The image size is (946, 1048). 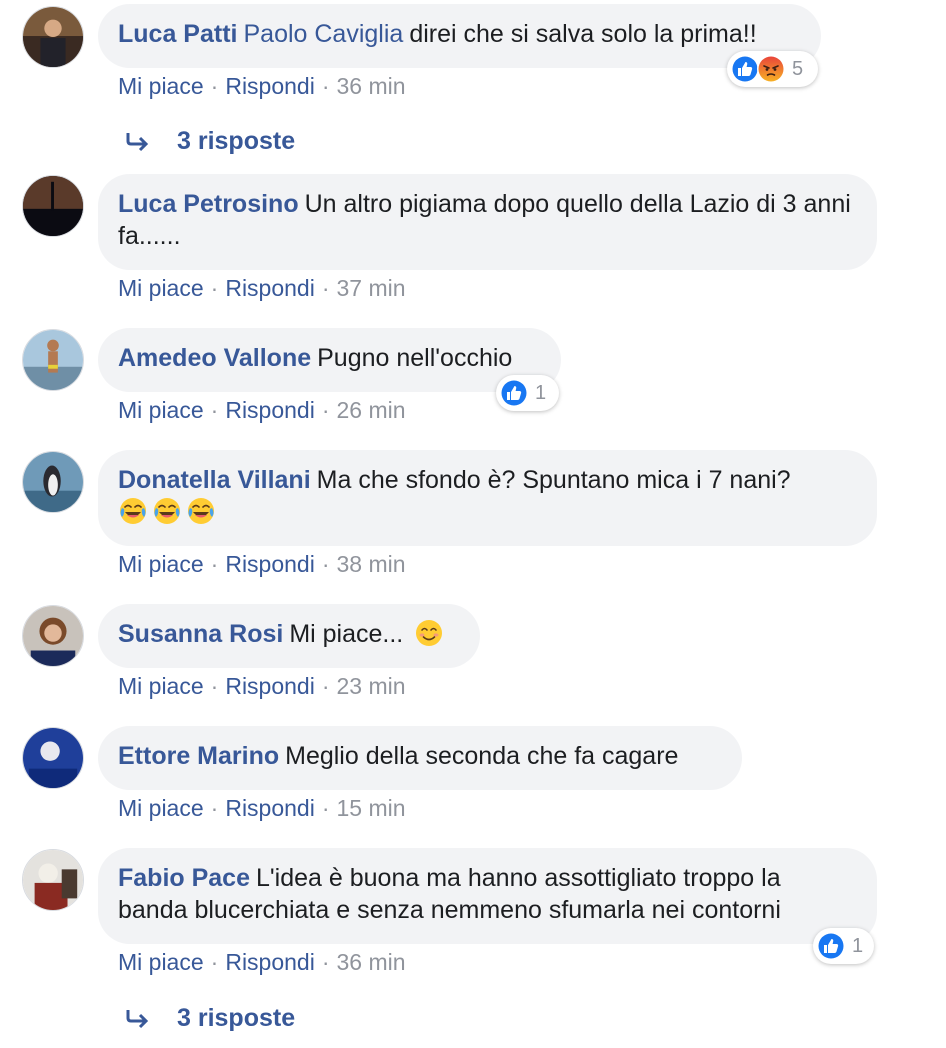 What do you see at coordinates (371, 808) in the screenshot?
I see `comment-timestamp: 15 min` at bounding box center [371, 808].